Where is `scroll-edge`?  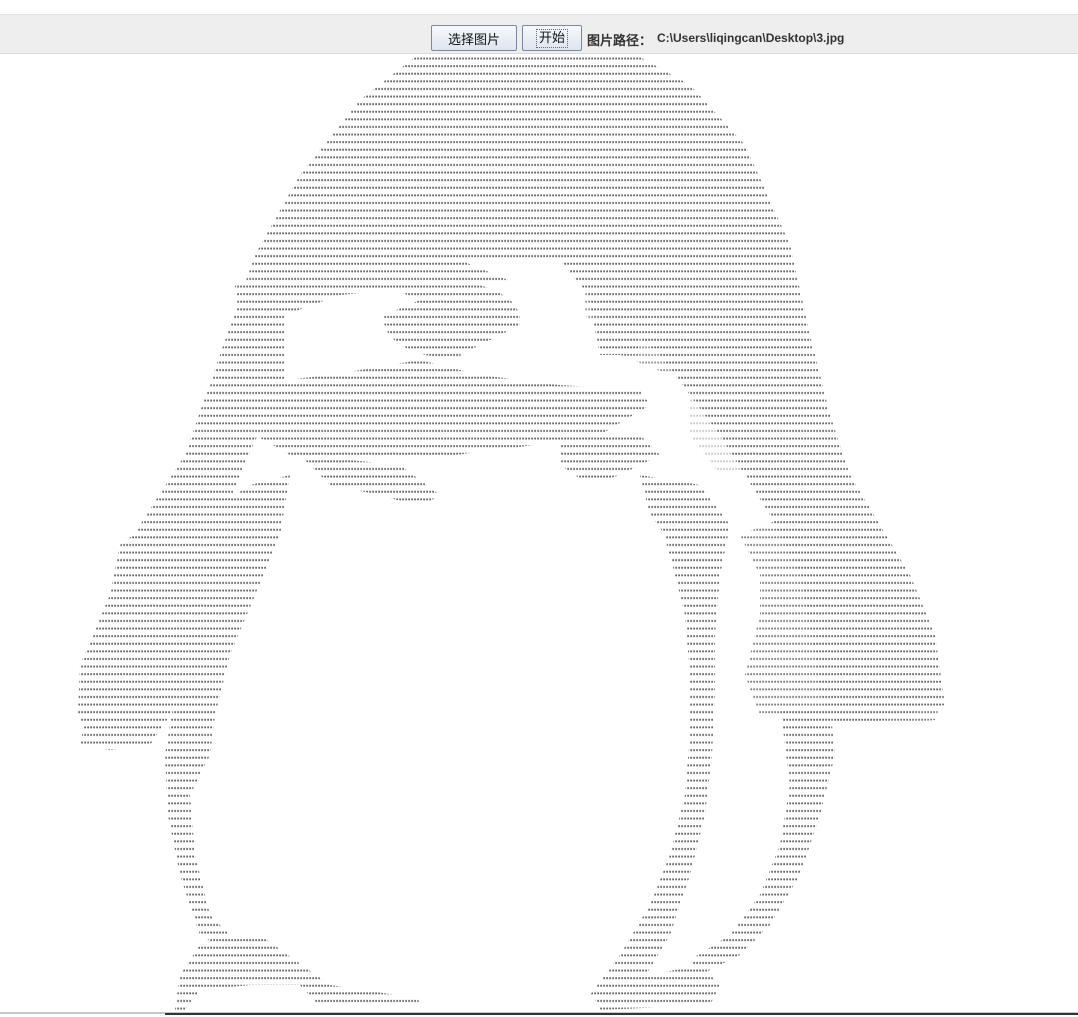 scroll-edge is located at coordinates (621, 1014).